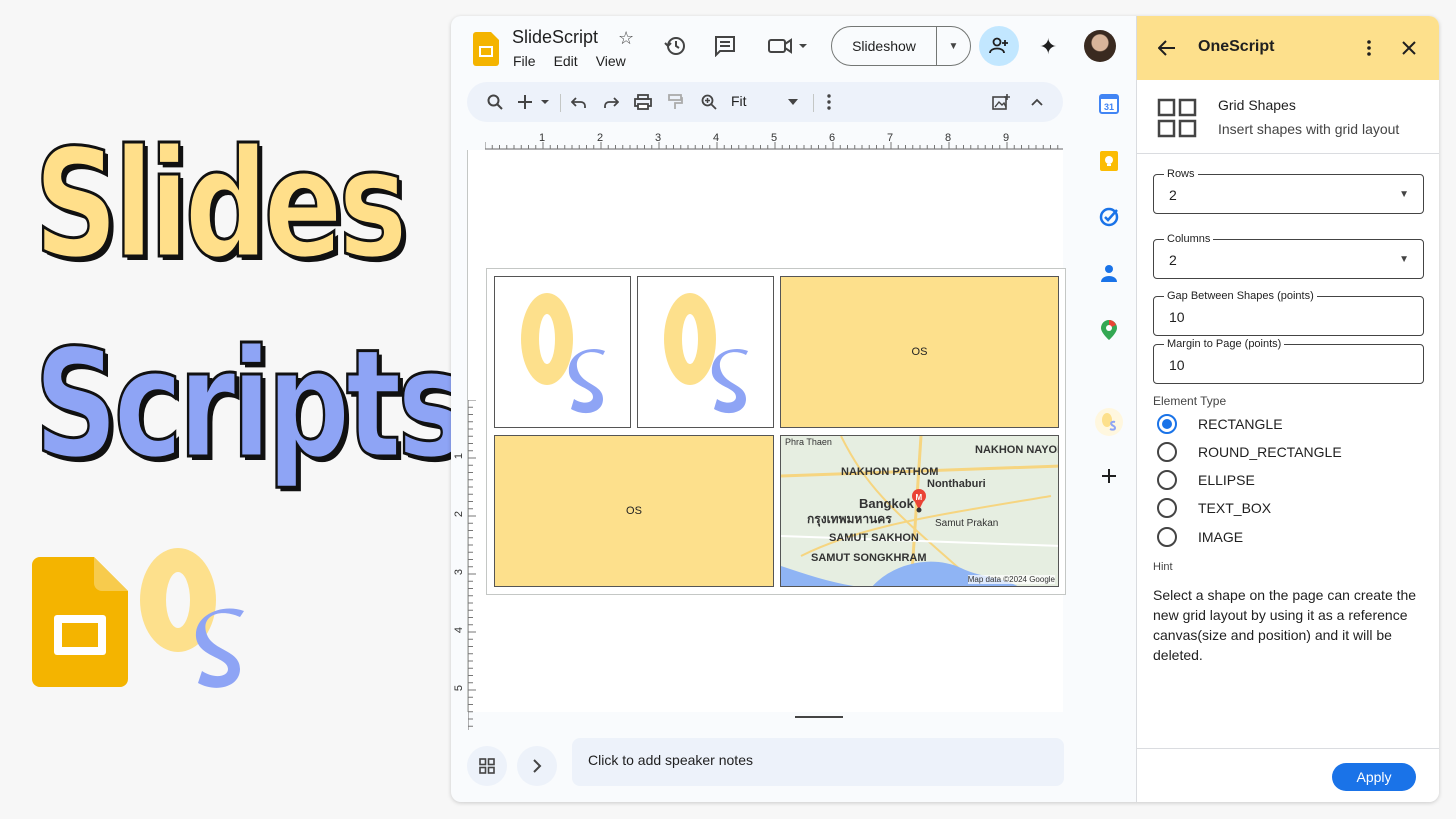  I want to click on svg-text: M, so click(919, 497).